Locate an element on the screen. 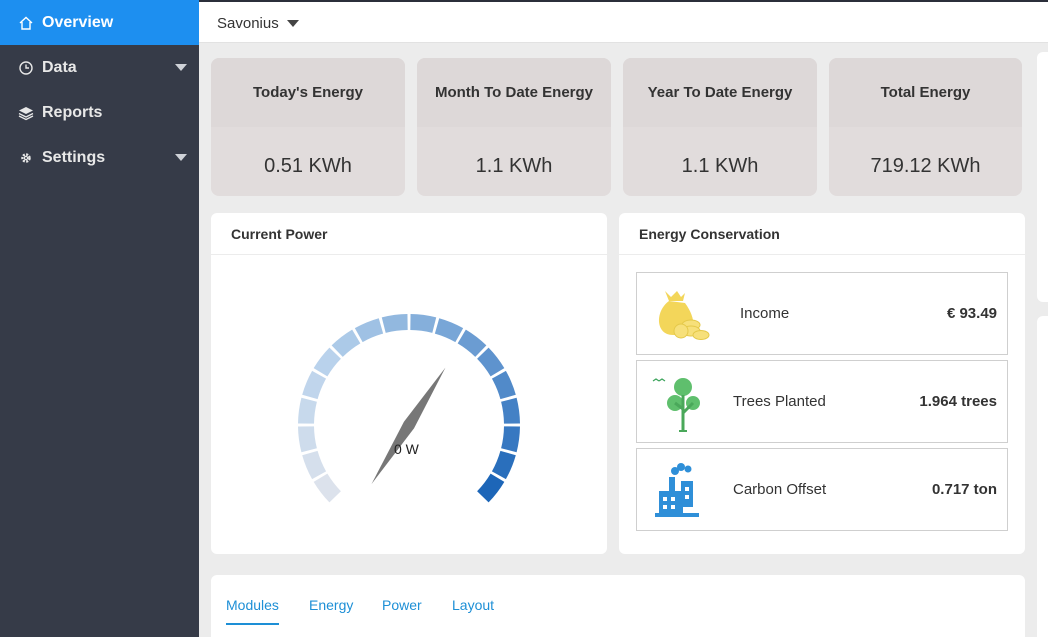  sidebar-item-label: Settings is located at coordinates (74, 157).